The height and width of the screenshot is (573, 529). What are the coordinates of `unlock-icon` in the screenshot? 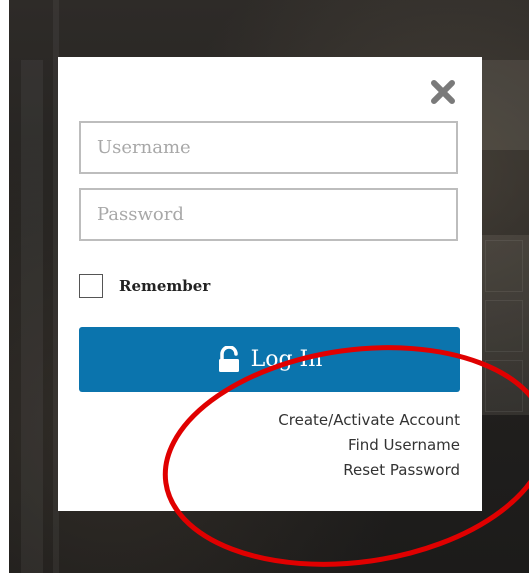 It's located at (228, 358).